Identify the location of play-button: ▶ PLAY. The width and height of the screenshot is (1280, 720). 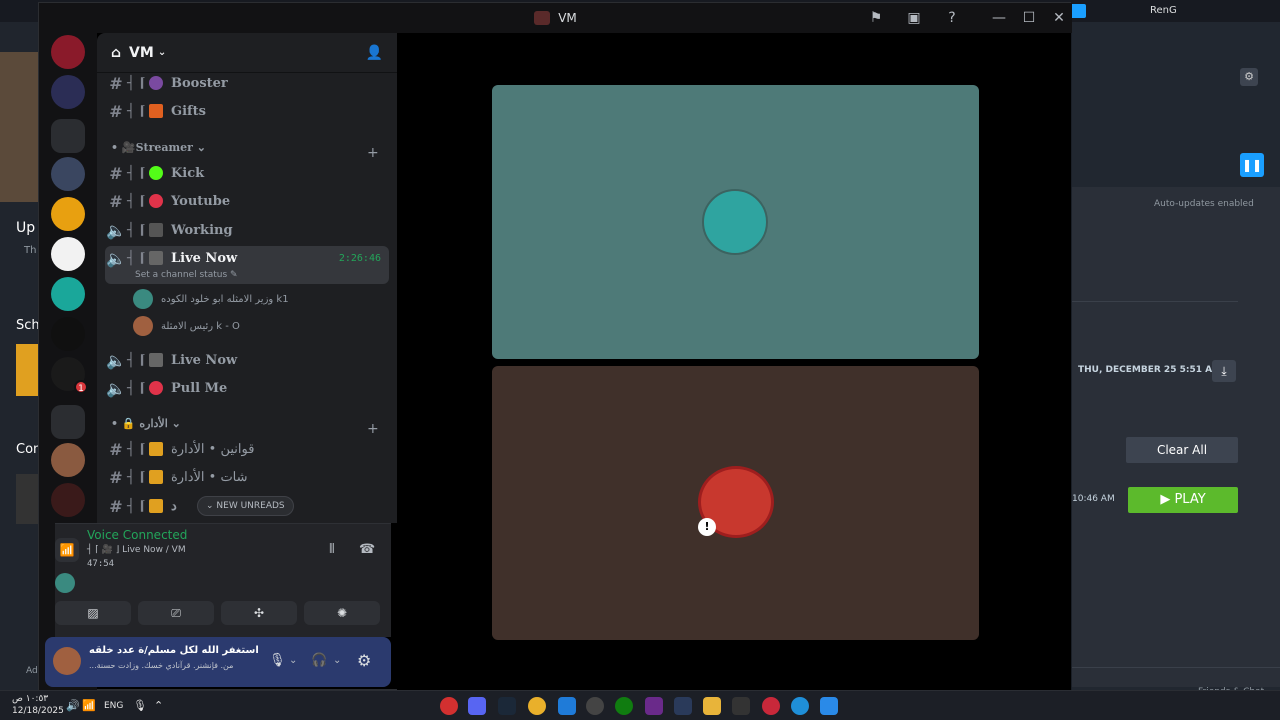
(1183, 500).